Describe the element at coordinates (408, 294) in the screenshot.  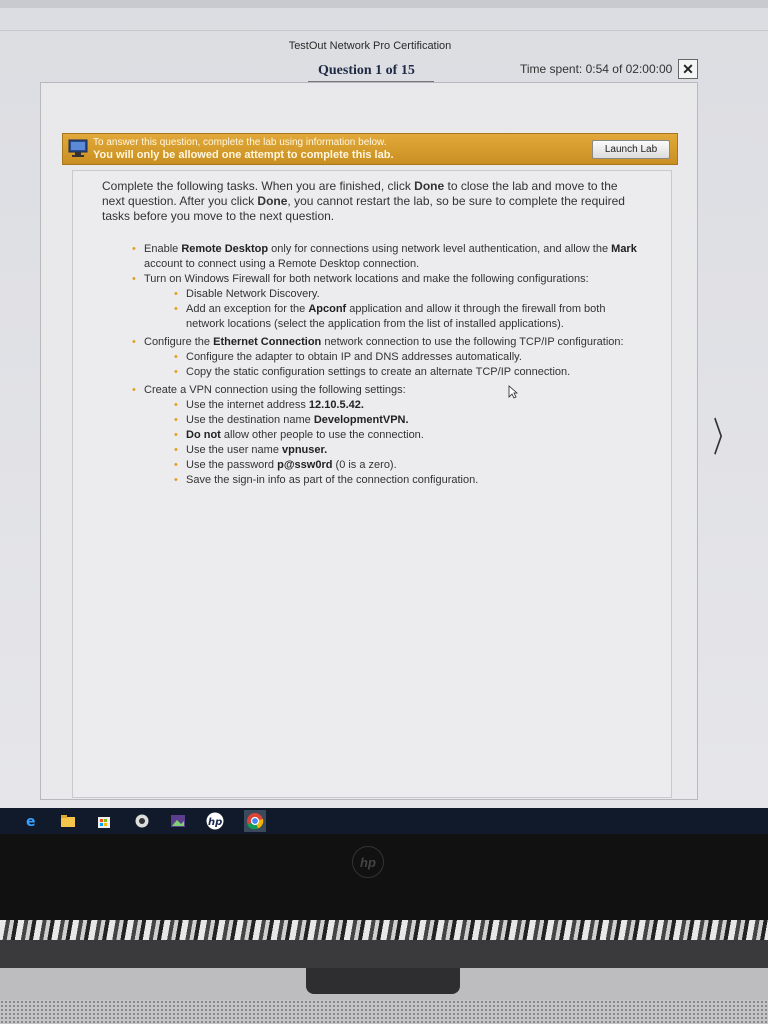
I see `subtask-network-discovery: Disable Network Discovery.` at that location.